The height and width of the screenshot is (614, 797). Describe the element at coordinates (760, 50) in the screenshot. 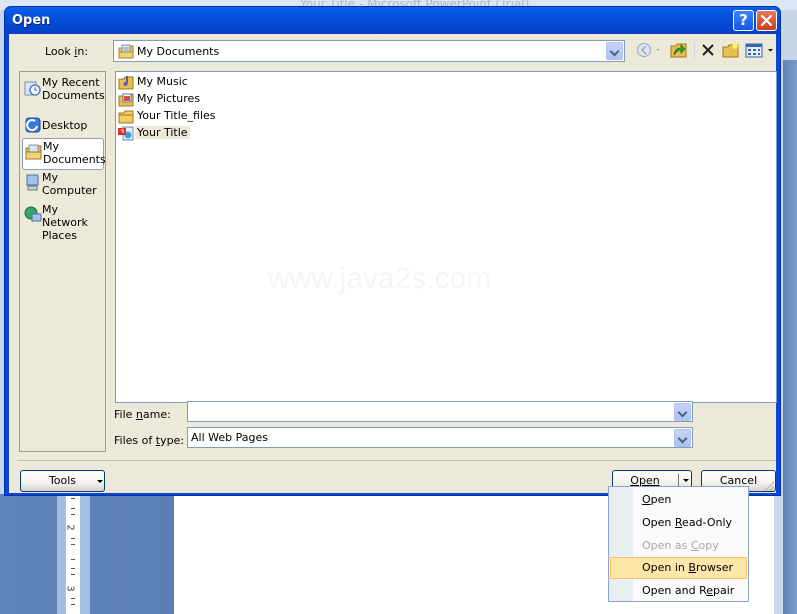

I see `views-icon` at that location.